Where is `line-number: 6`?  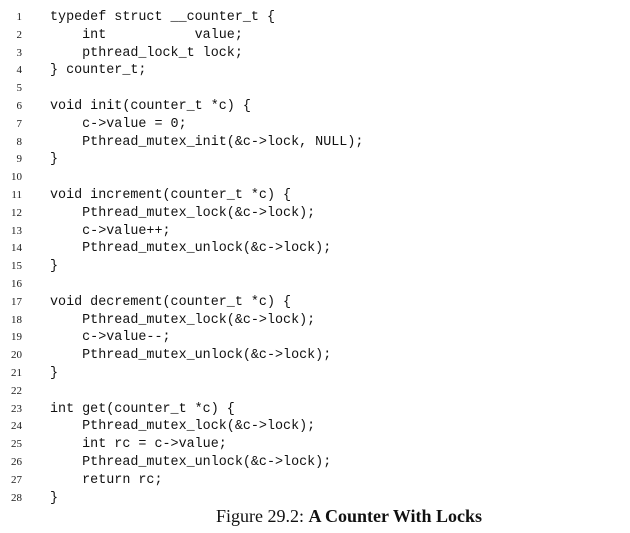
line-number: 6 is located at coordinates (19, 105).